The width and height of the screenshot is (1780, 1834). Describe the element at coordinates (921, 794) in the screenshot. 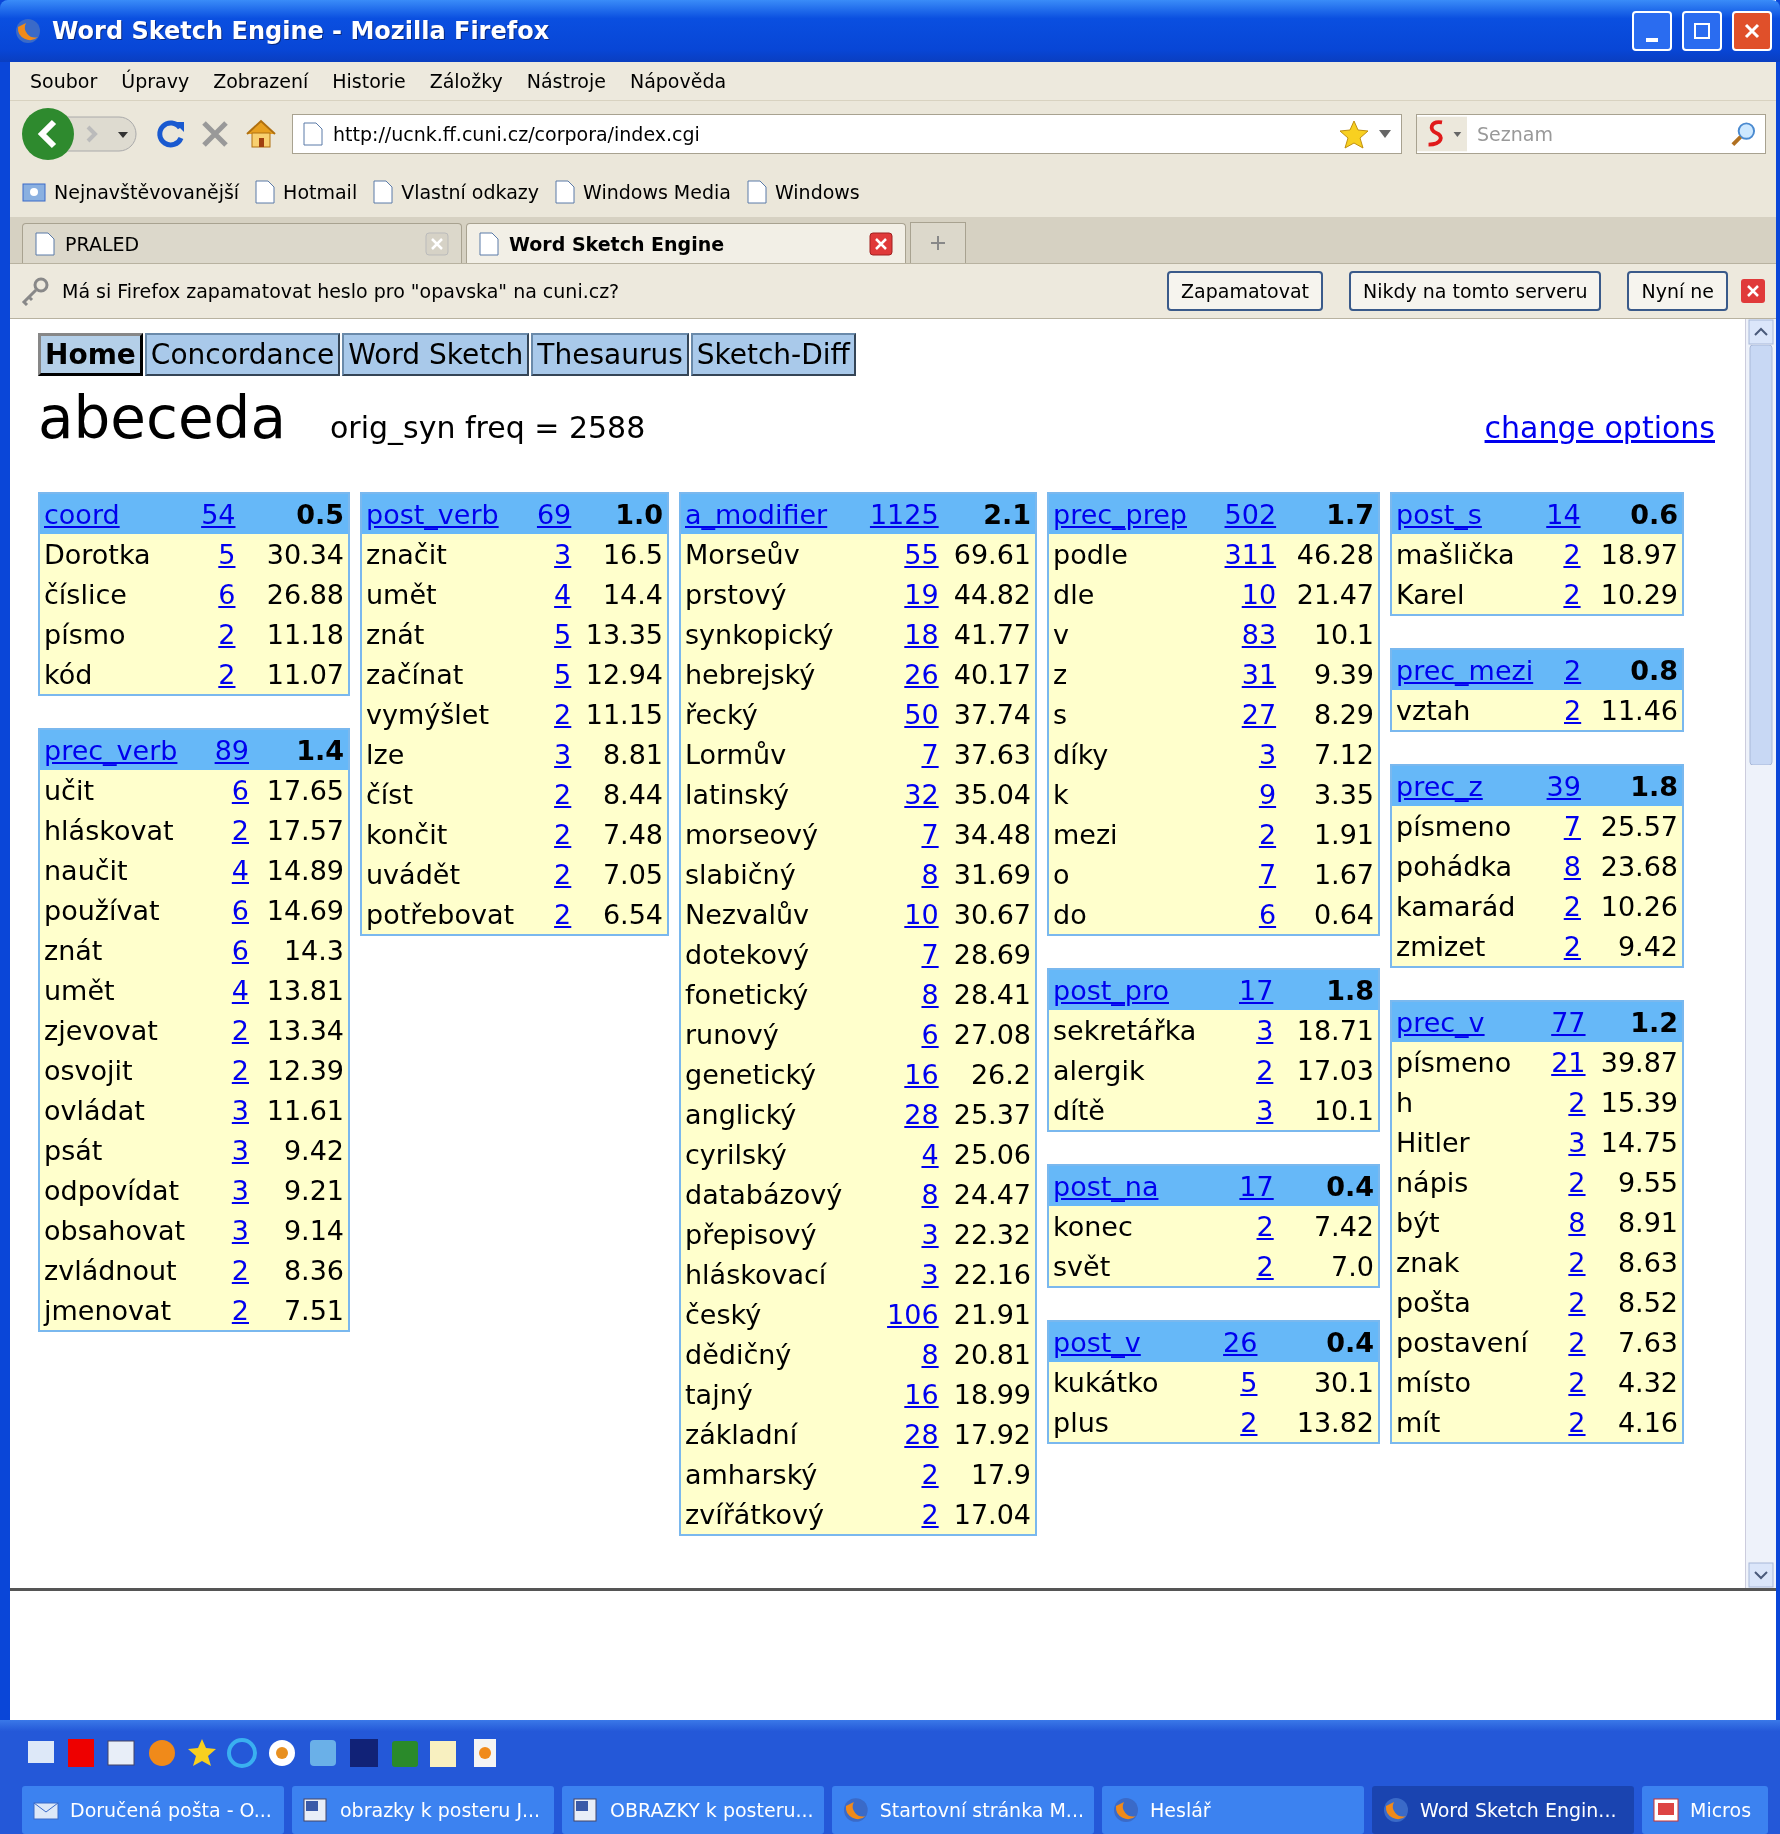

I see `count-link: 32` at that location.